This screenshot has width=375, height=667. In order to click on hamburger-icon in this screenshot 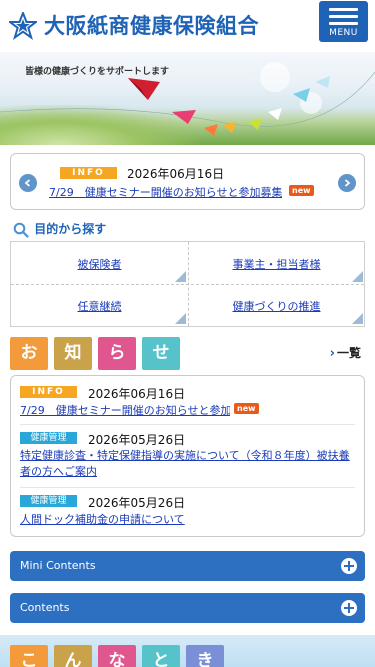, I will do `click(343, 9)`.